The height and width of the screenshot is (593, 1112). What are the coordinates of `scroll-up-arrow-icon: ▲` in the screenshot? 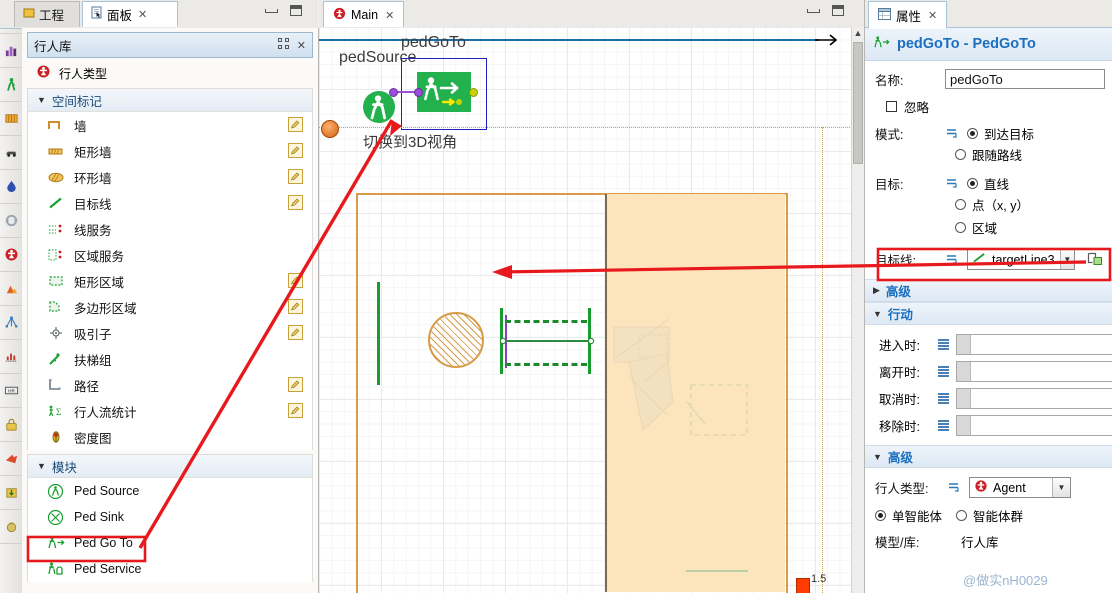 It's located at (858, 33).